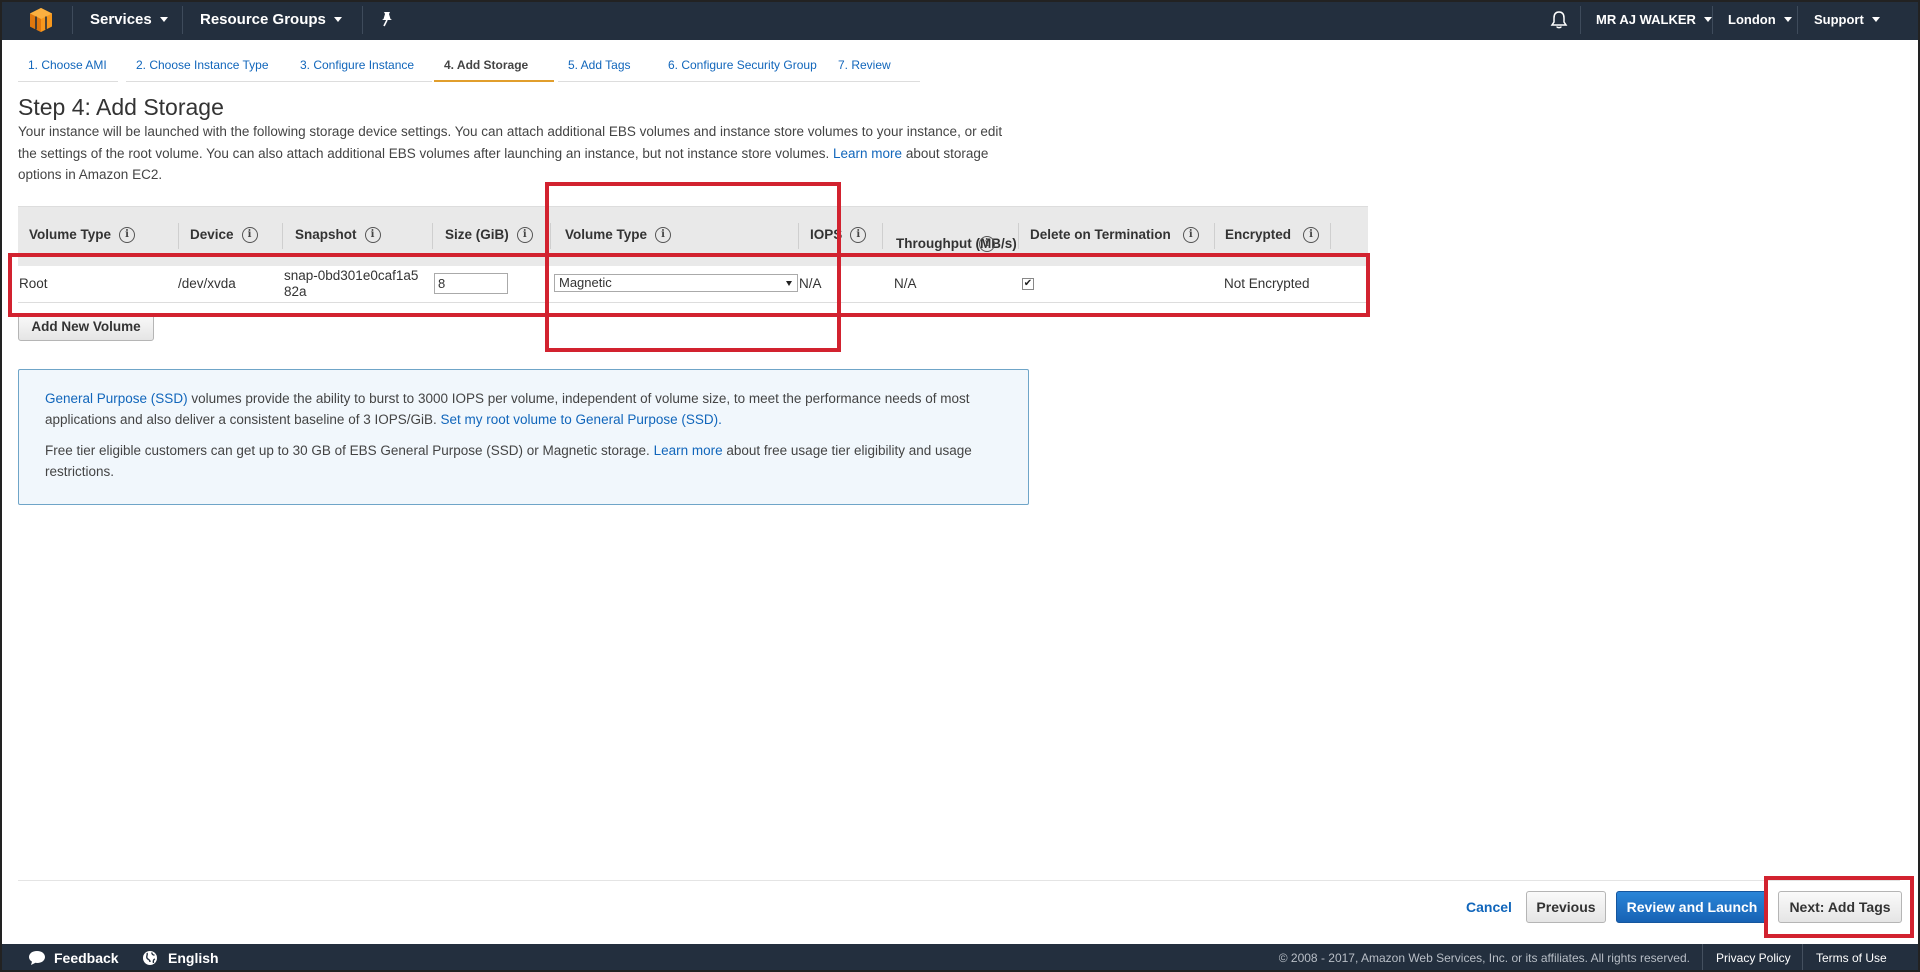 This screenshot has height=972, width=1920. I want to click on header-label: Size (GiB), so click(477, 234).